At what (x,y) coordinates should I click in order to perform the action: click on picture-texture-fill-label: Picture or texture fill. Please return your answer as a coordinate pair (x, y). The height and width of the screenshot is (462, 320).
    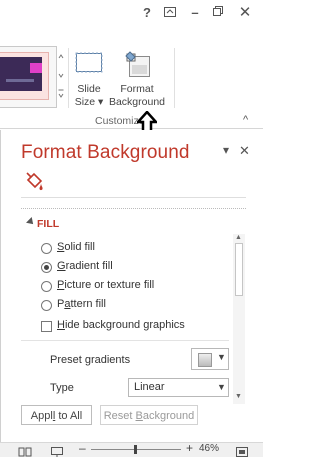
    Looking at the image, I should click on (105, 285).